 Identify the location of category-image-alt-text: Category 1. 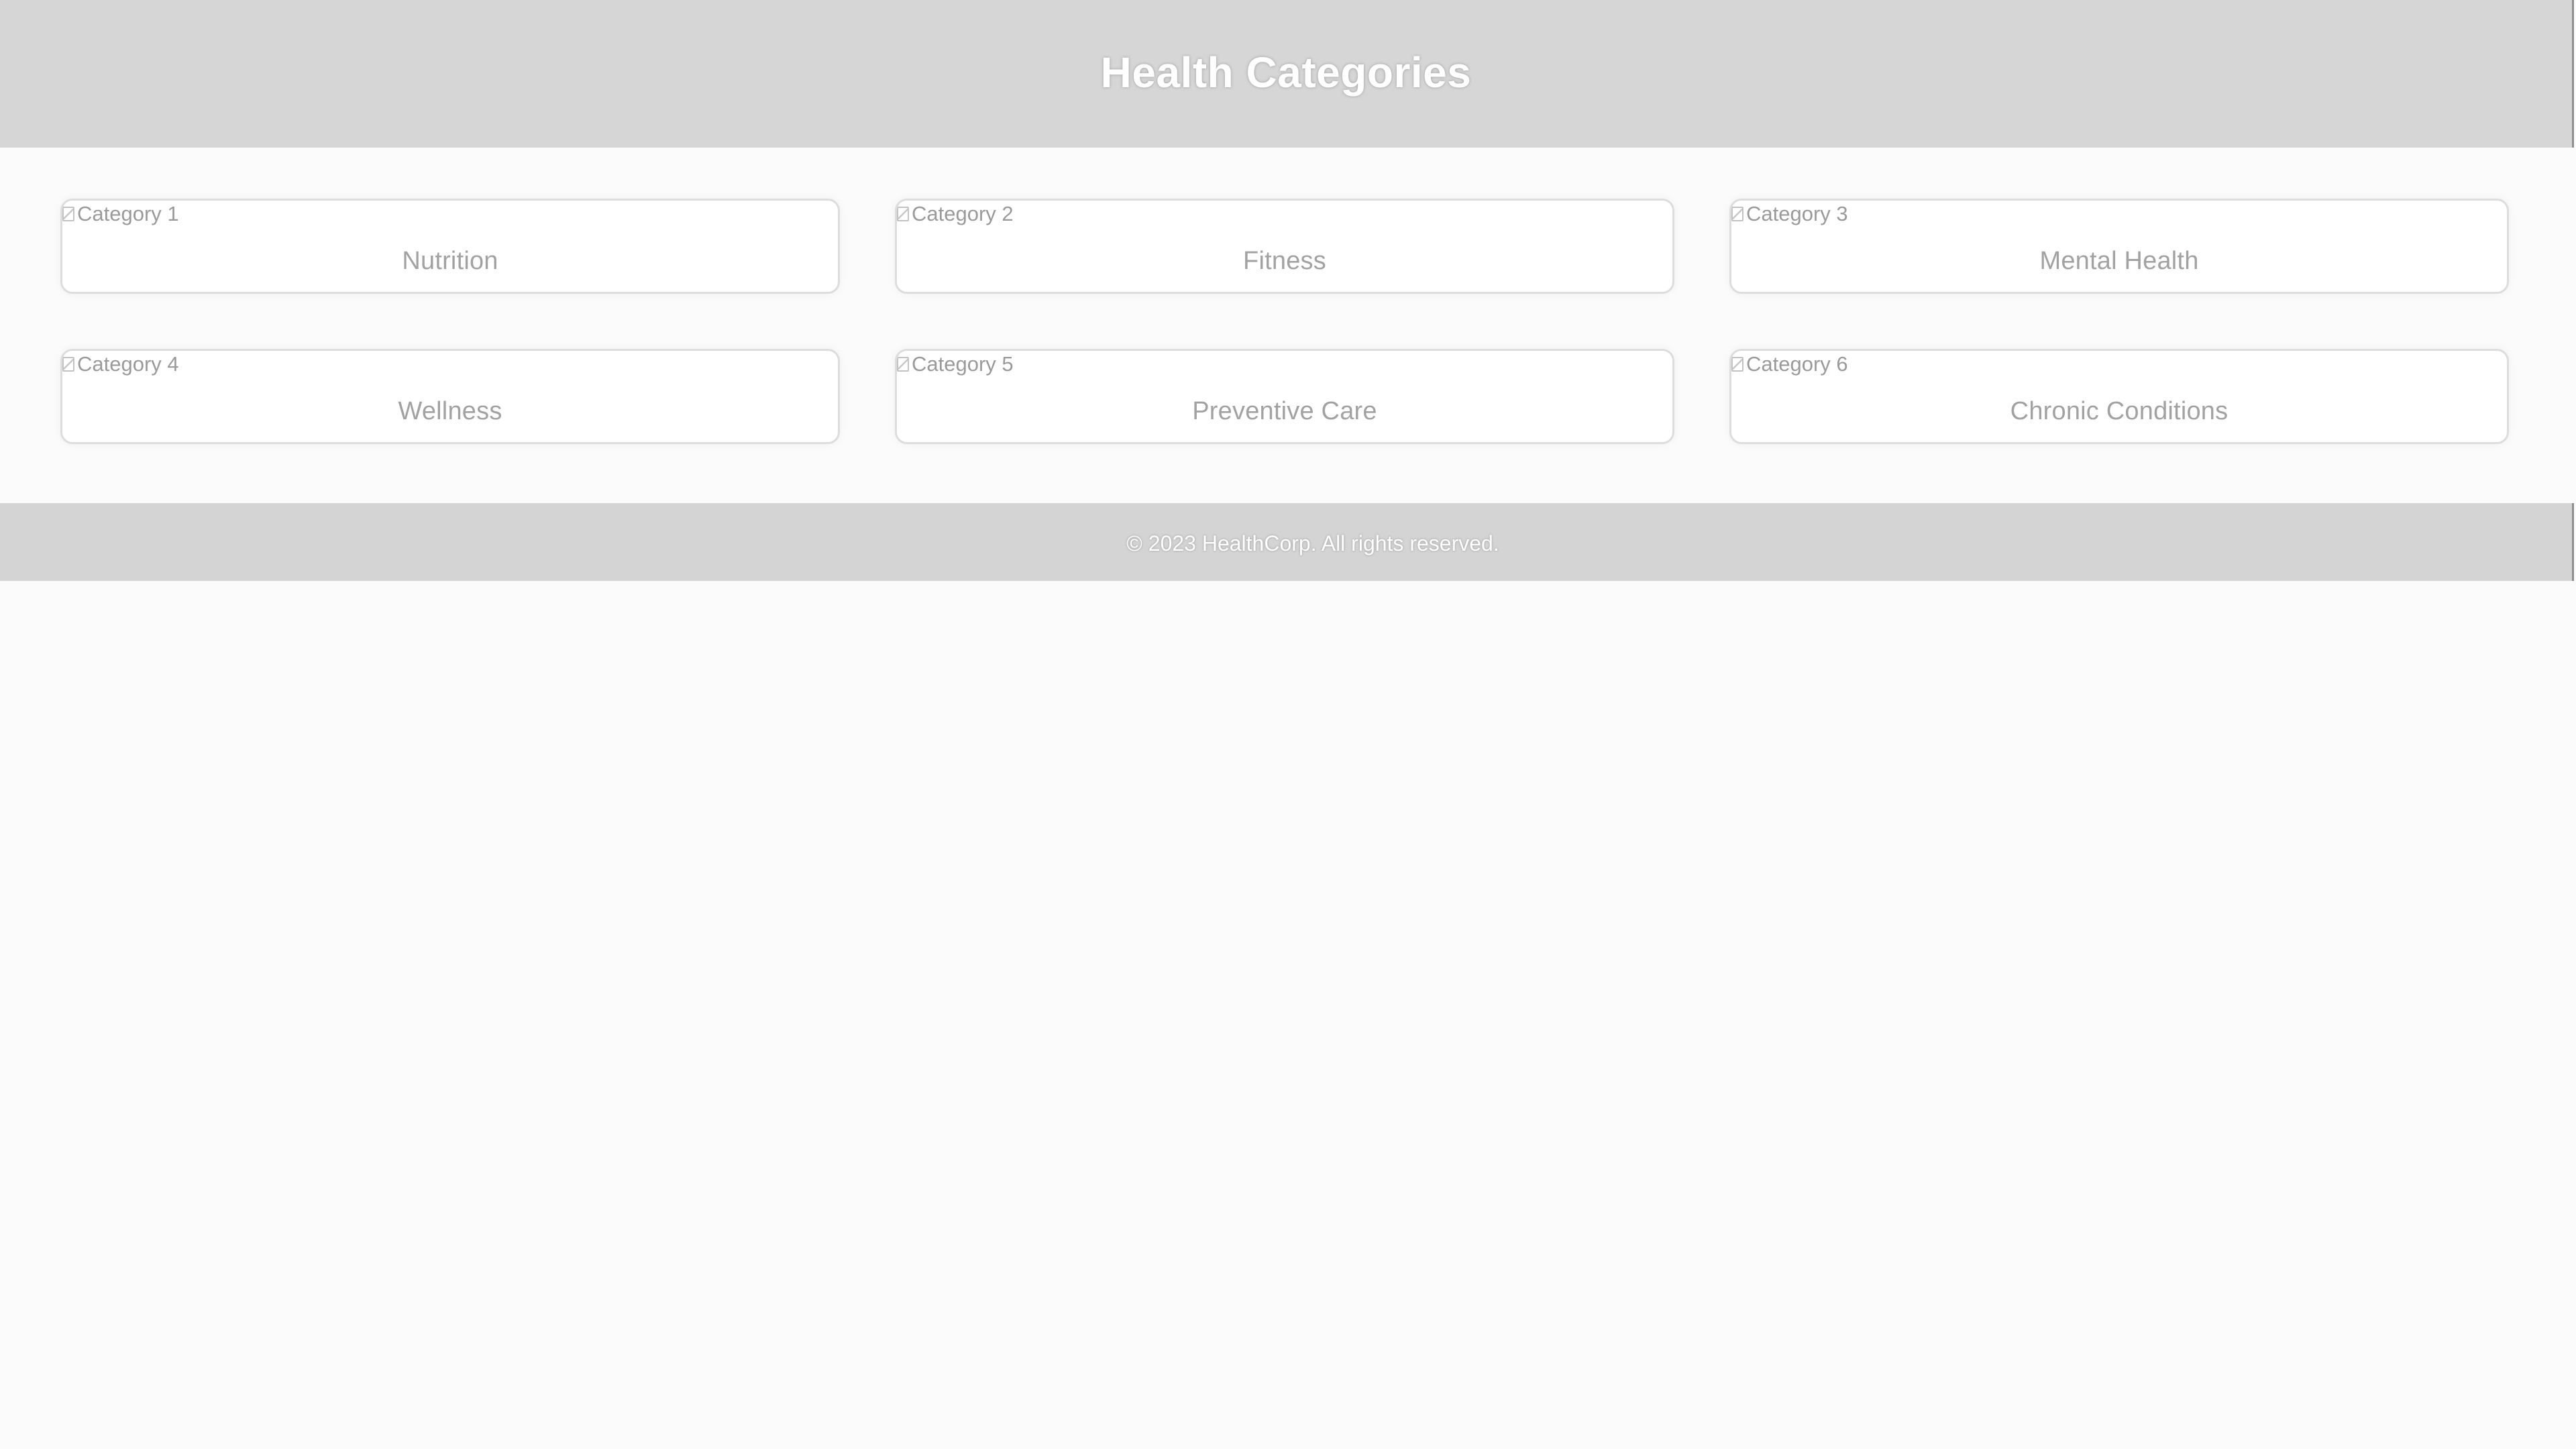
(128, 213).